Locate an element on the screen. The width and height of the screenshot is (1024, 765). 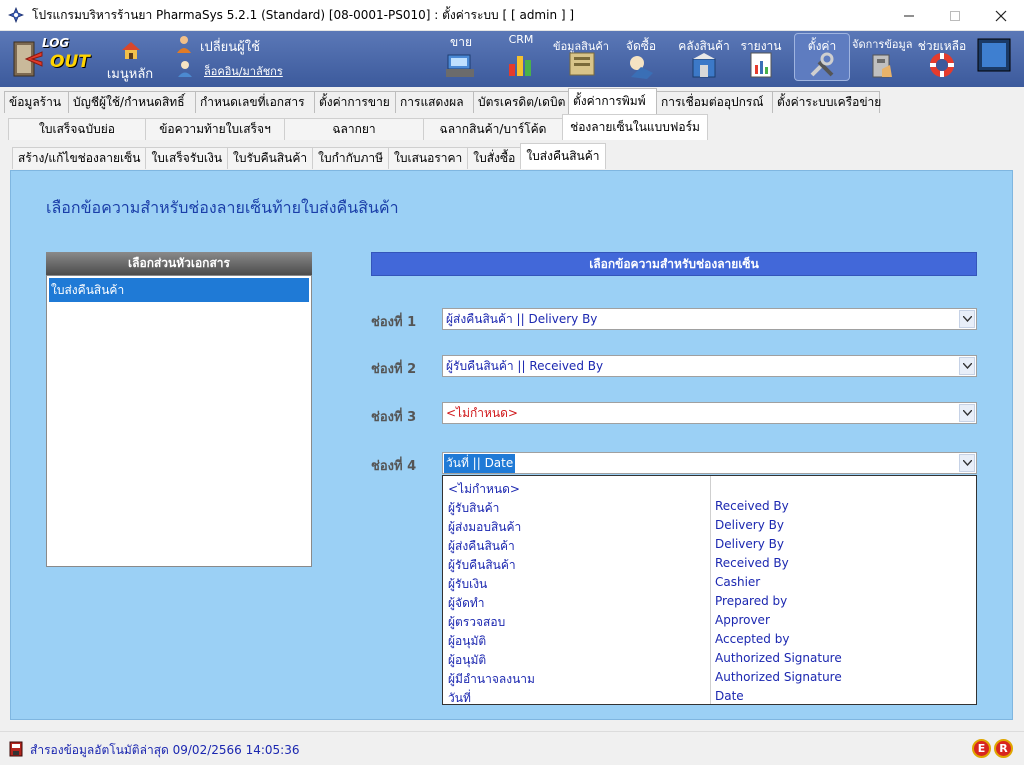
current-user: ล็อคอิน/มาลัชกร is located at coordinates (236, 69).